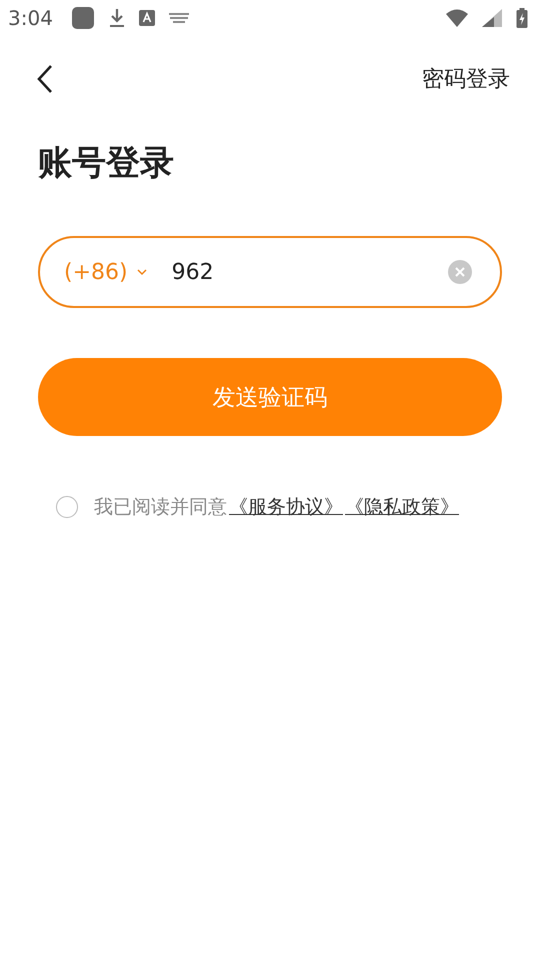  I want to click on phone-input-field: (+86) 962, so click(270, 272).